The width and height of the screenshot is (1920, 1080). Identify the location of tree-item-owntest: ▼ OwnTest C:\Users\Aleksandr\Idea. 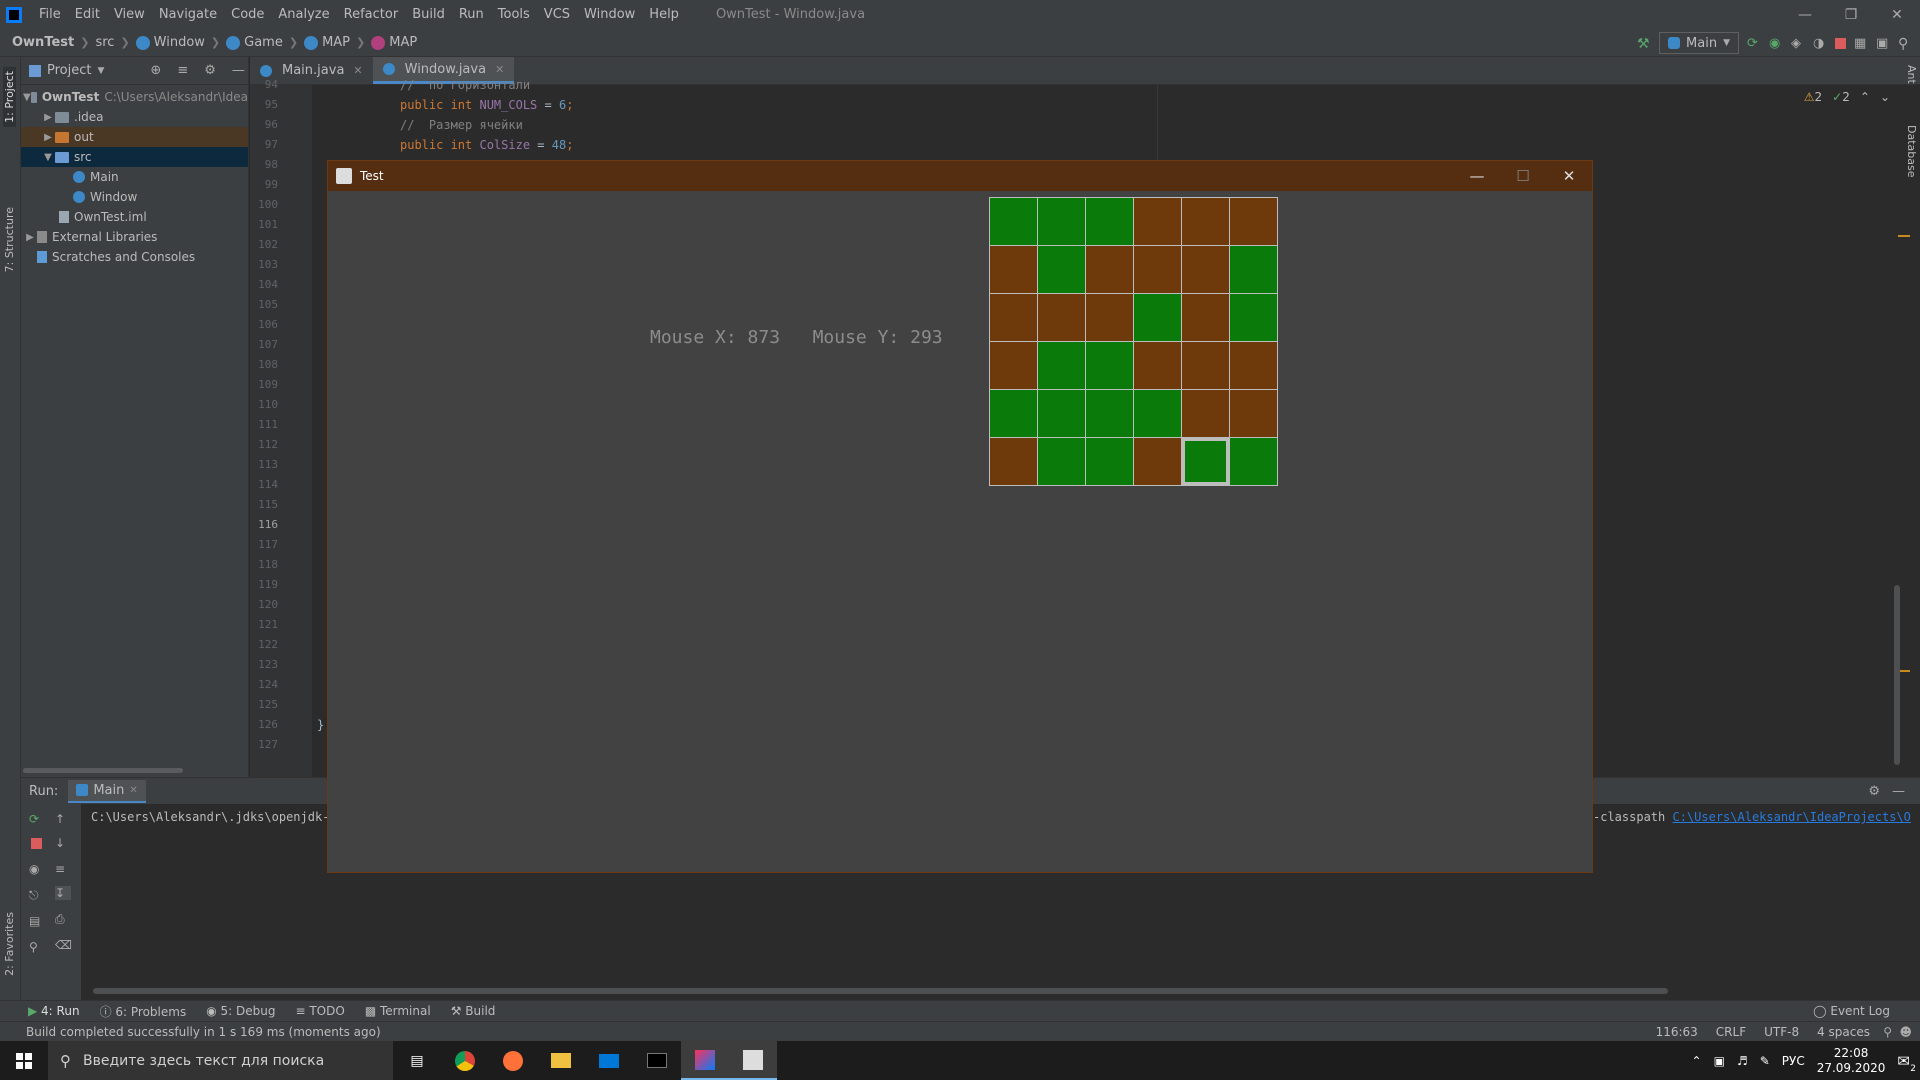
(134, 97).